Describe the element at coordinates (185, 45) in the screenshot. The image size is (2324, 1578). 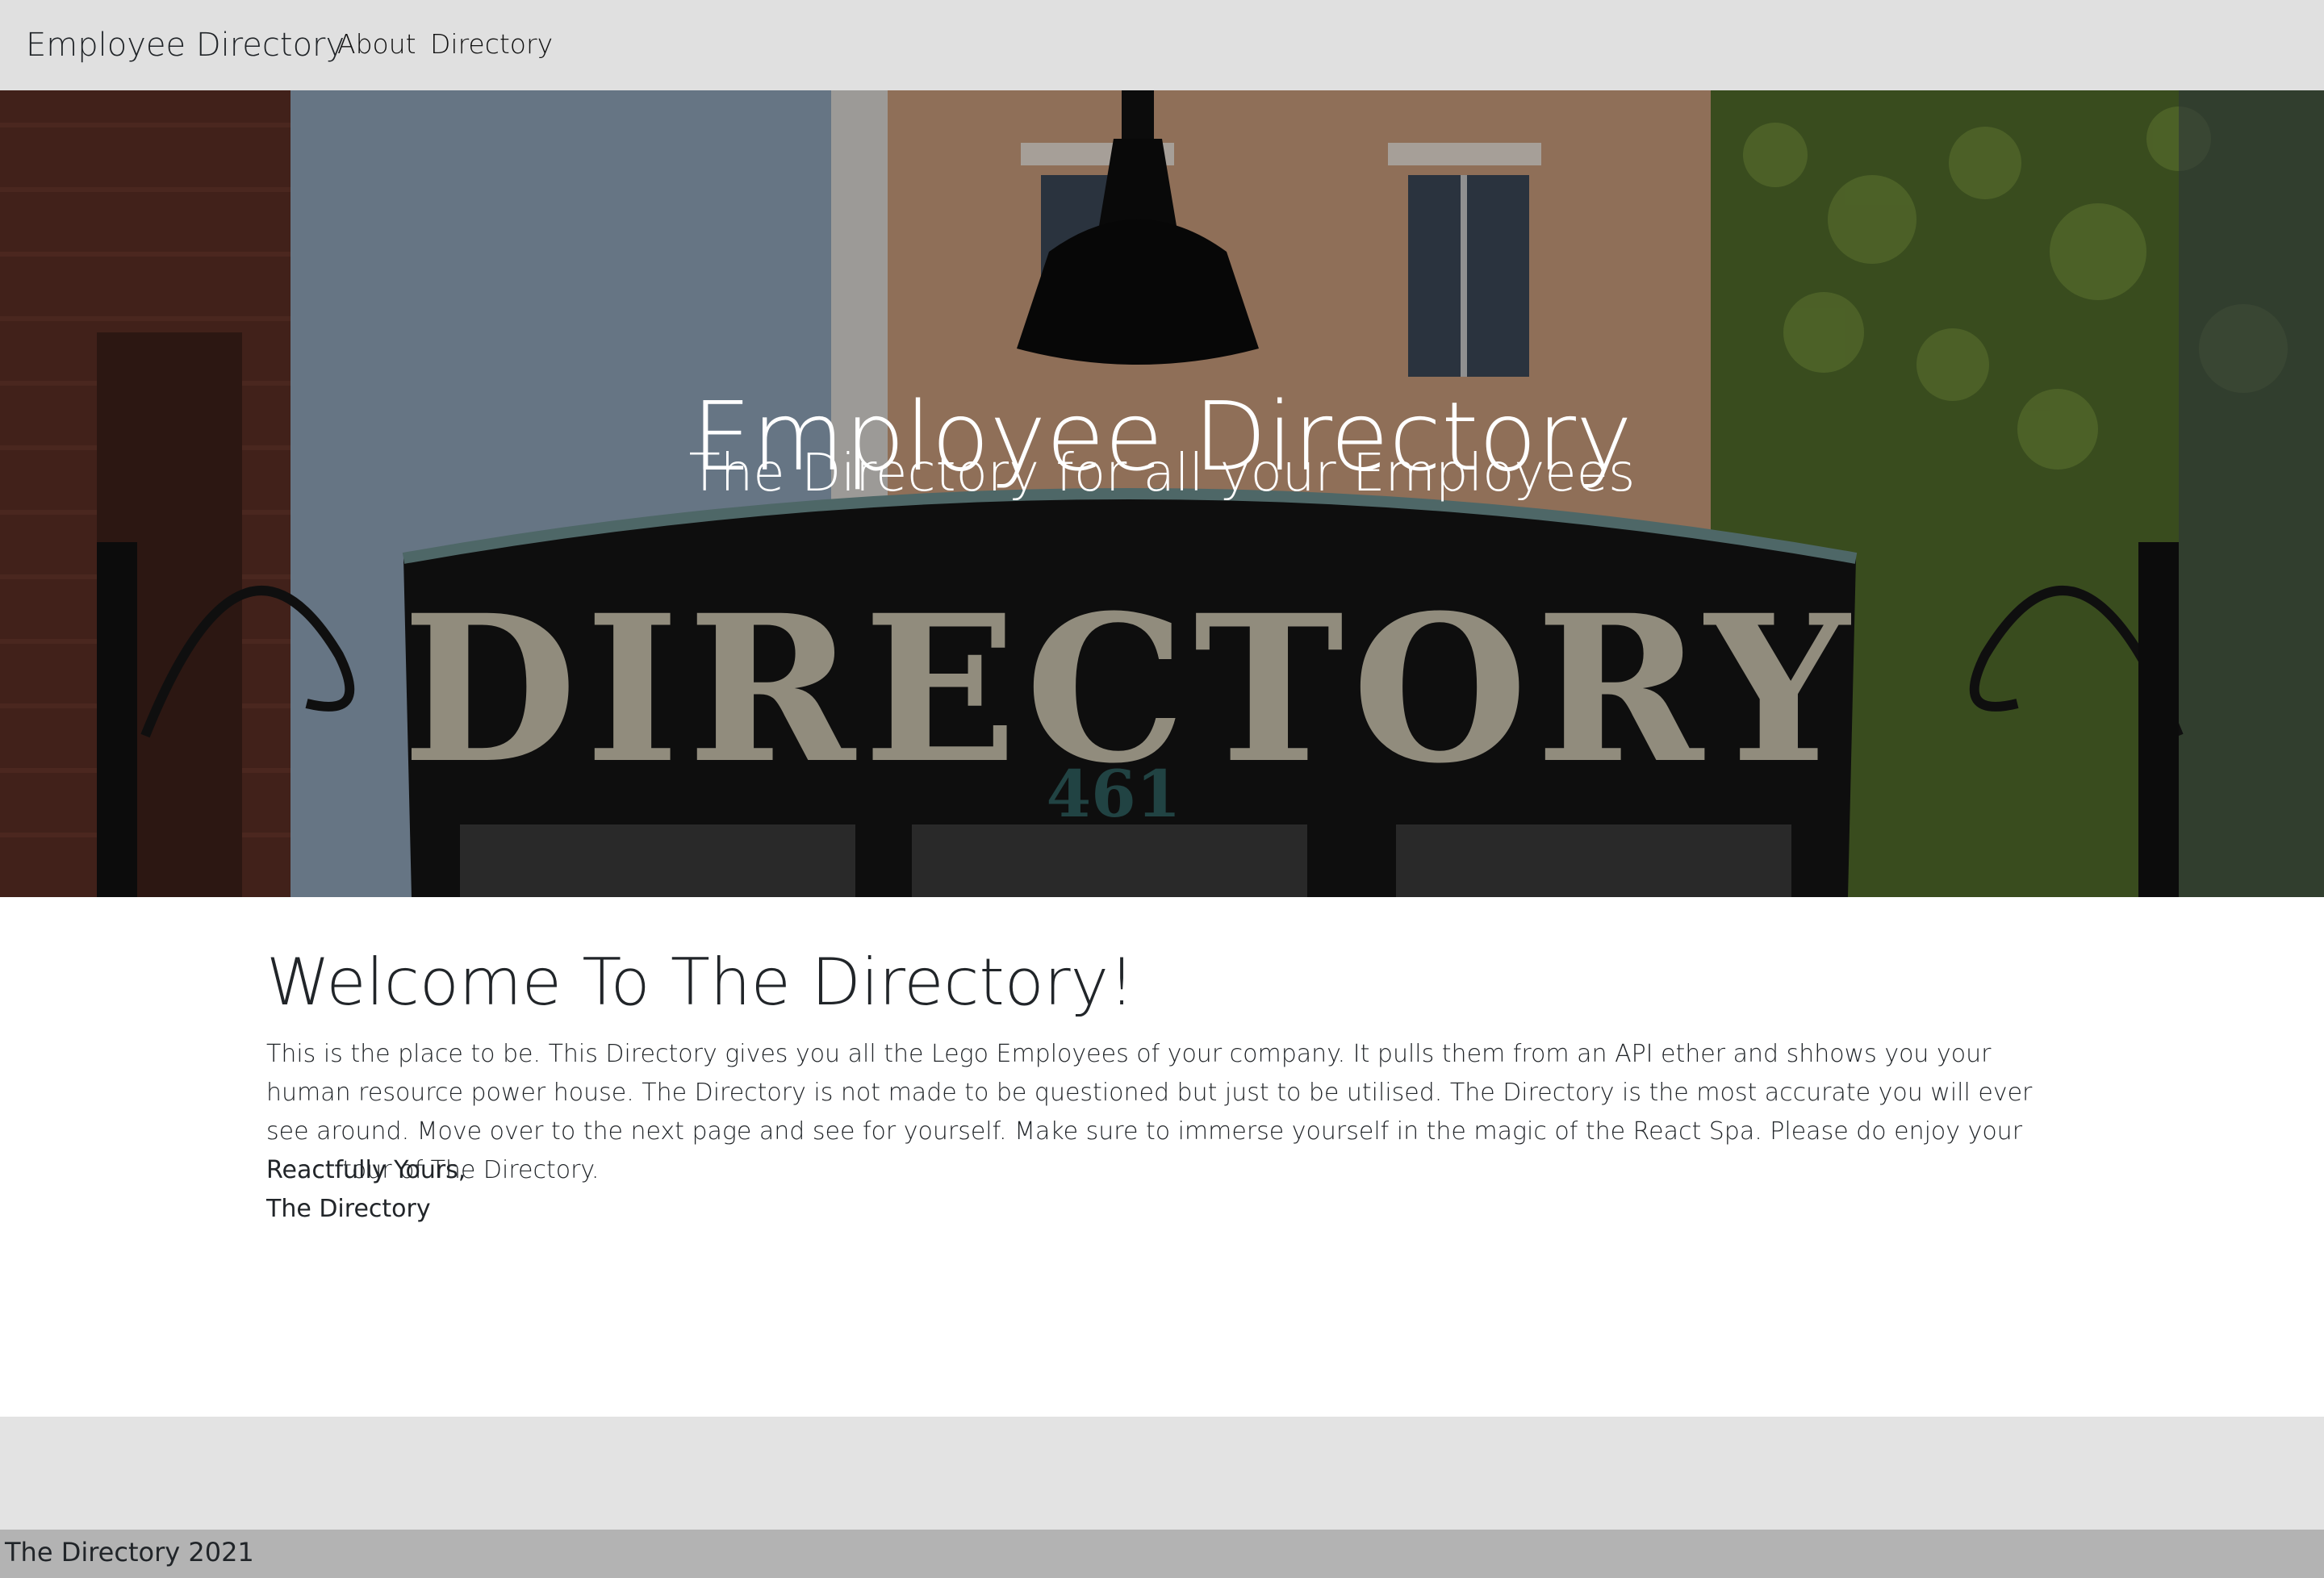
I see `brand-link: Employee Directory` at that location.